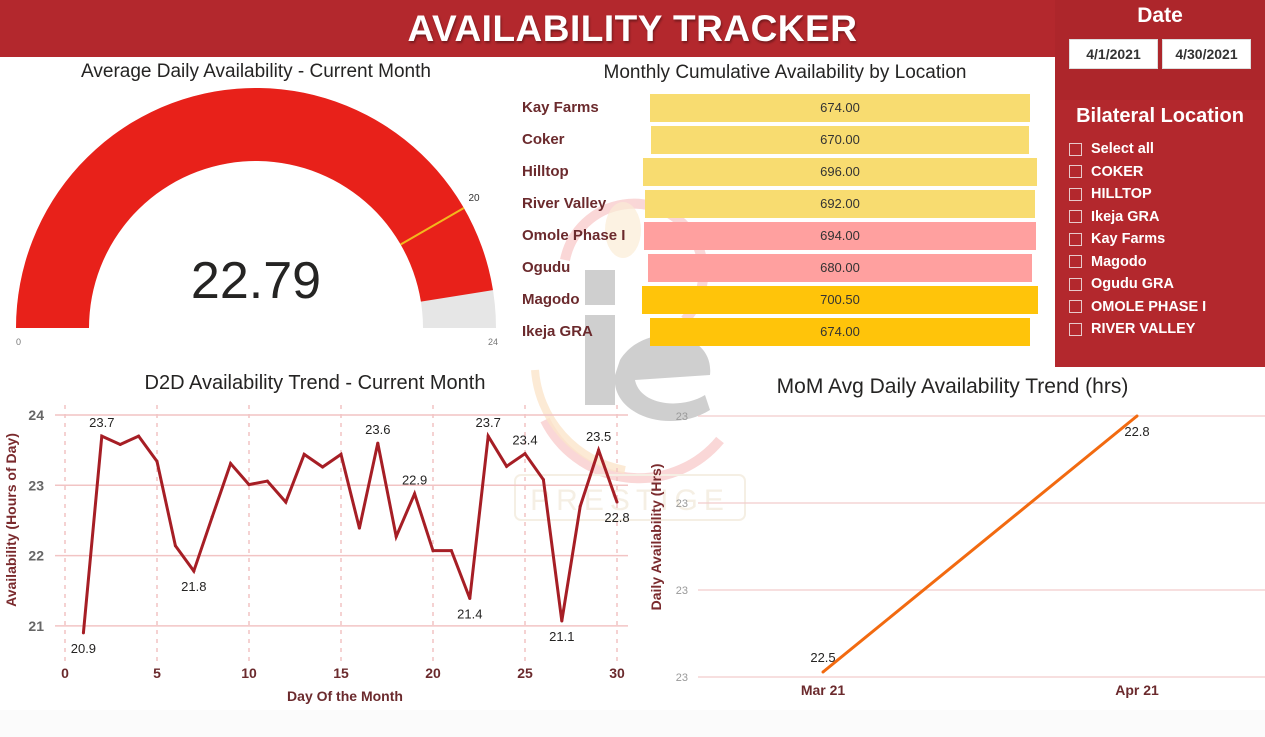 This screenshot has width=1265, height=737. Describe the element at coordinates (65, 673) in the screenshot. I see `d2d-x-tick-label: 0` at that location.